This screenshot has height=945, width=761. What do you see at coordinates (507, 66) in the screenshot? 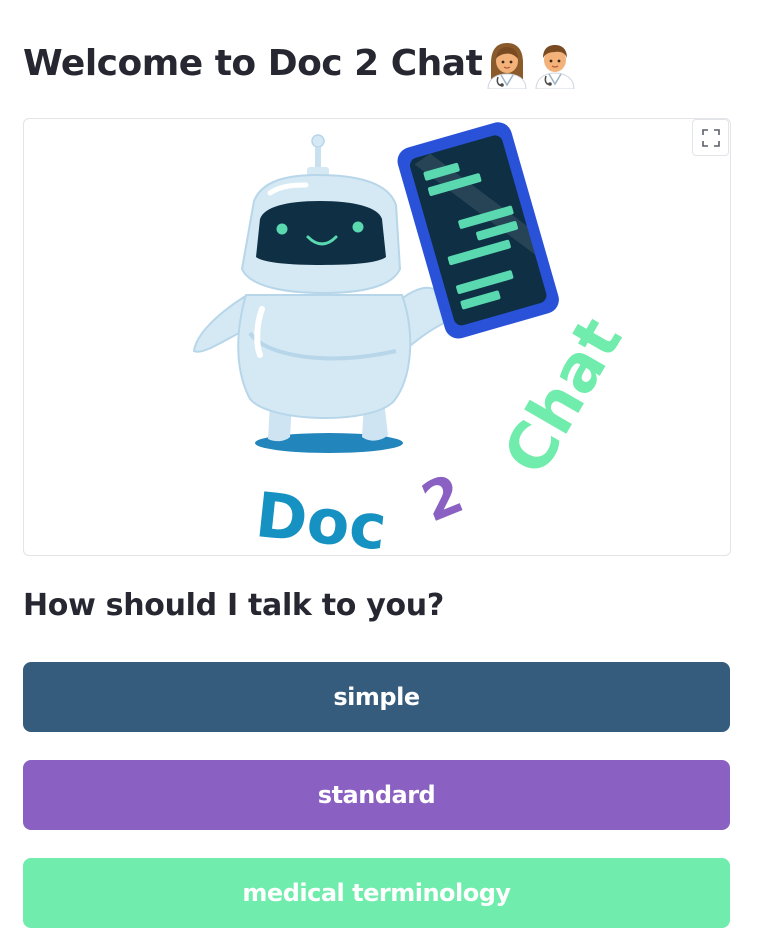
I see `female-doctor-icon` at bounding box center [507, 66].